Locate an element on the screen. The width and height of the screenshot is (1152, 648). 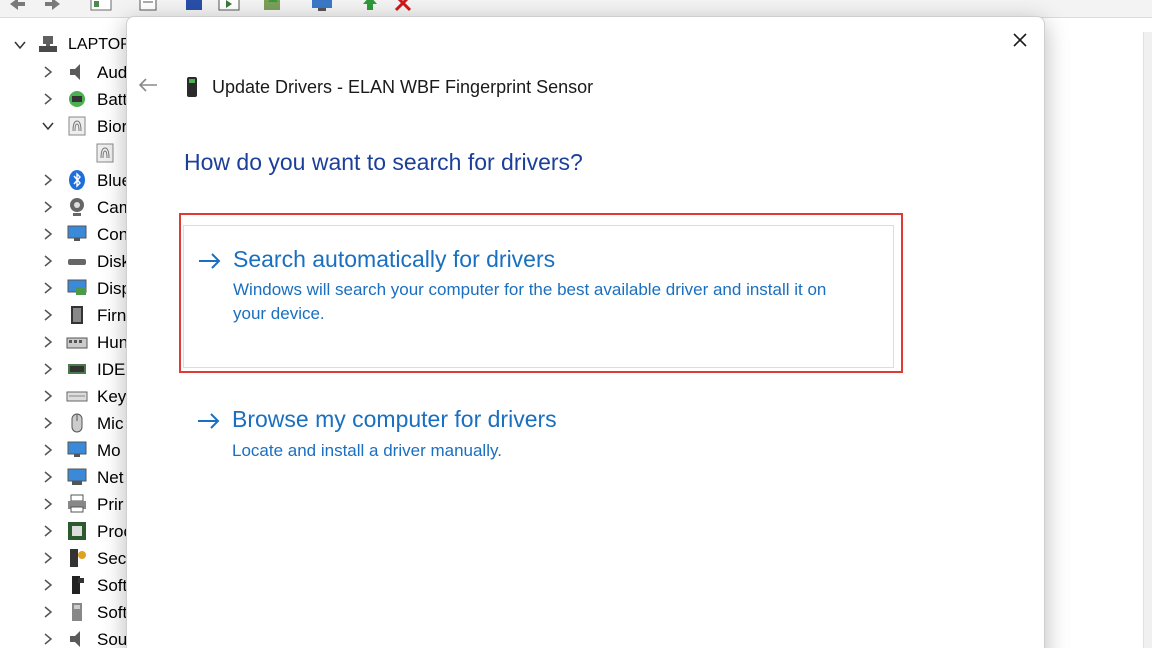
monitor-icon is located at coordinates (77, 450).